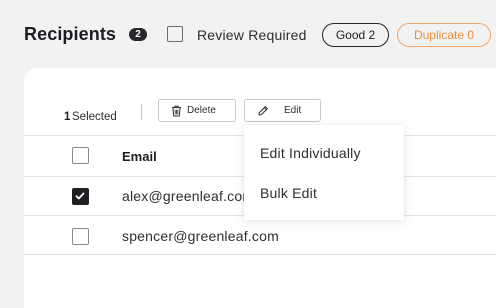 The width and height of the screenshot is (496, 308). I want to click on table-row-divider, so click(260, 254).